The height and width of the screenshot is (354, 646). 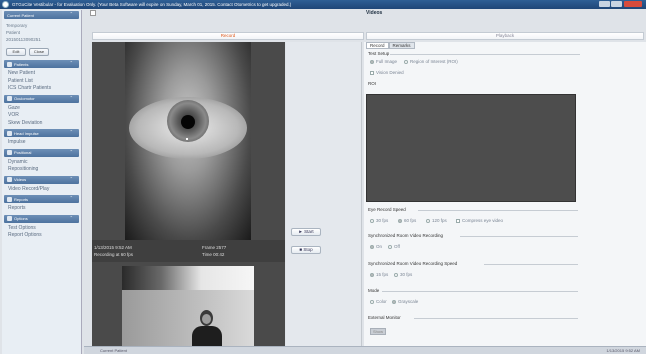 What do you see at coordinates (41, 98) in the screenshot?
I see `sidebar-section-oculomotor: Oculomotor ⌃` at bounding box center [41, 98].